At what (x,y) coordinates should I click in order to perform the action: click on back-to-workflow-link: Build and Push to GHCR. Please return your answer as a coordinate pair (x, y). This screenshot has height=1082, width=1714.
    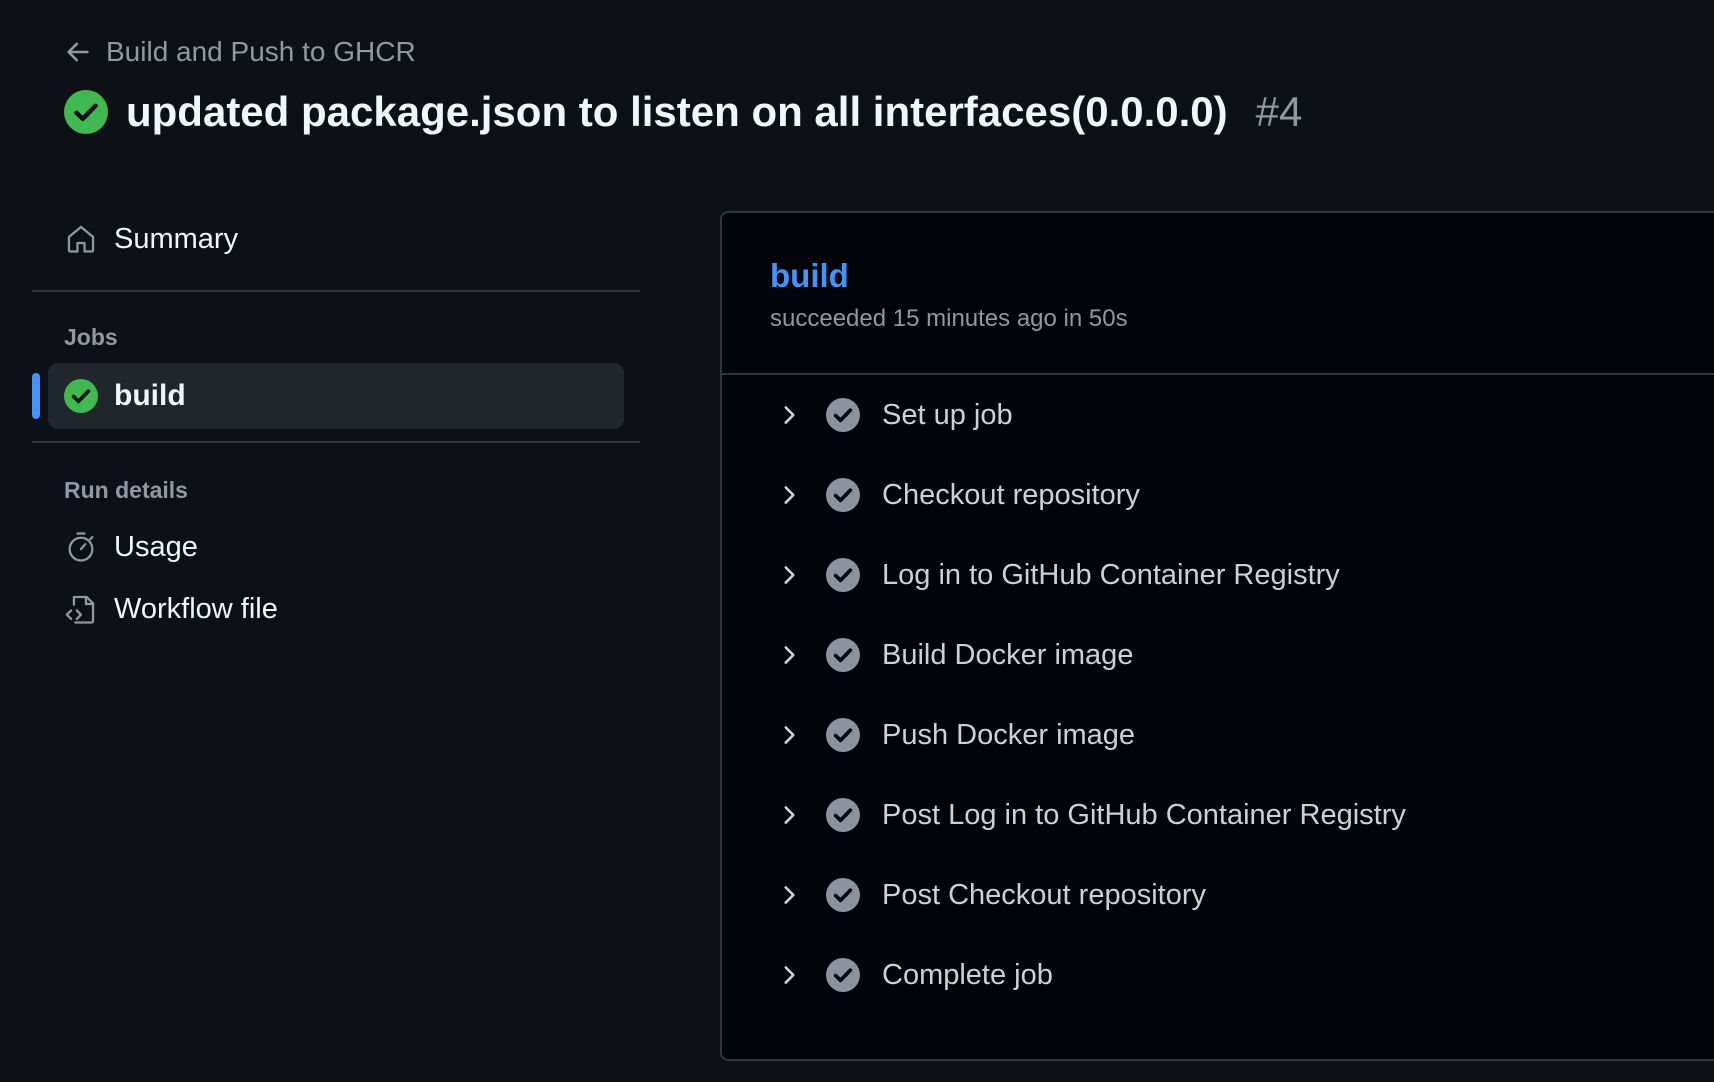
    Looking at the image, I should click on (240, 52).